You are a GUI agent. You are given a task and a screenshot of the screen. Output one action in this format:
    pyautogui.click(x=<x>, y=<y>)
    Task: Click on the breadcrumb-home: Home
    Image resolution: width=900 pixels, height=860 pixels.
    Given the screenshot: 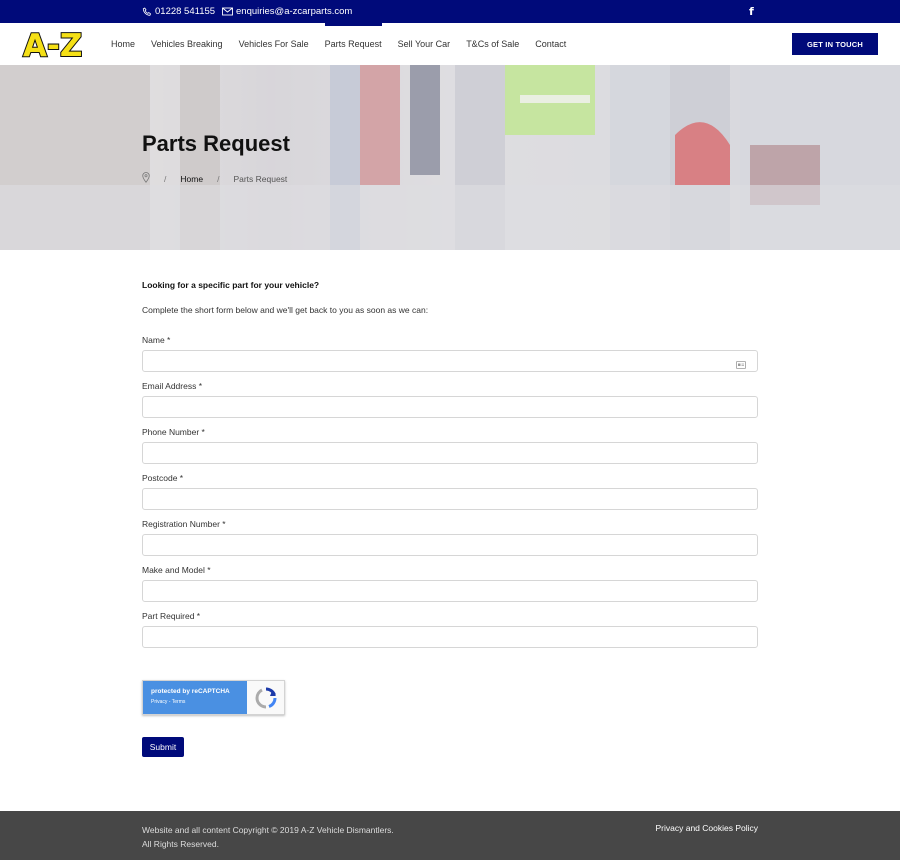 What is the action you would take?
    pyautogui.click(x=191, y=179)
    